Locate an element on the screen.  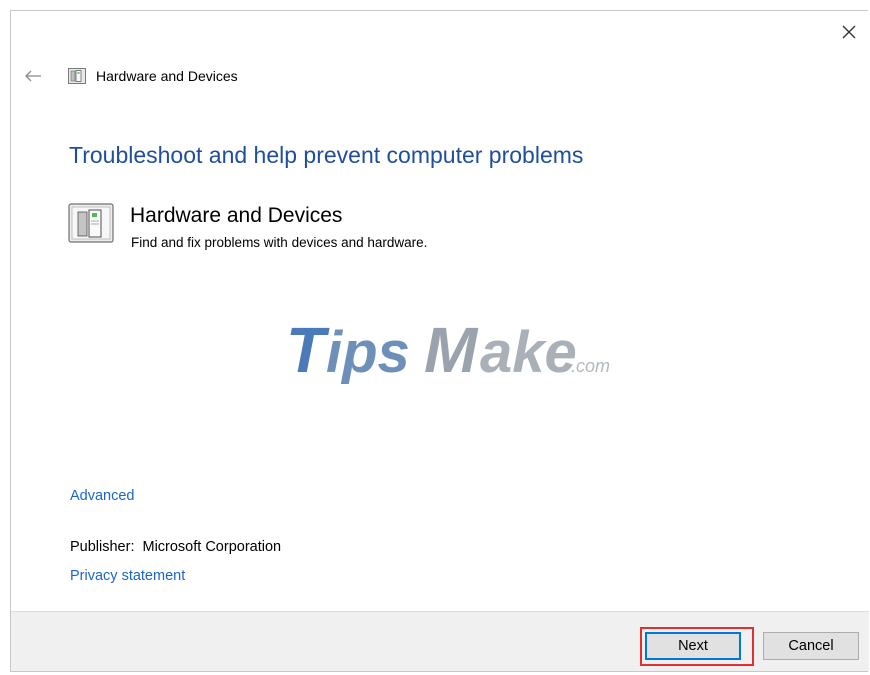
watermark-brand-ips: ips is located at coordinates (368, 352).